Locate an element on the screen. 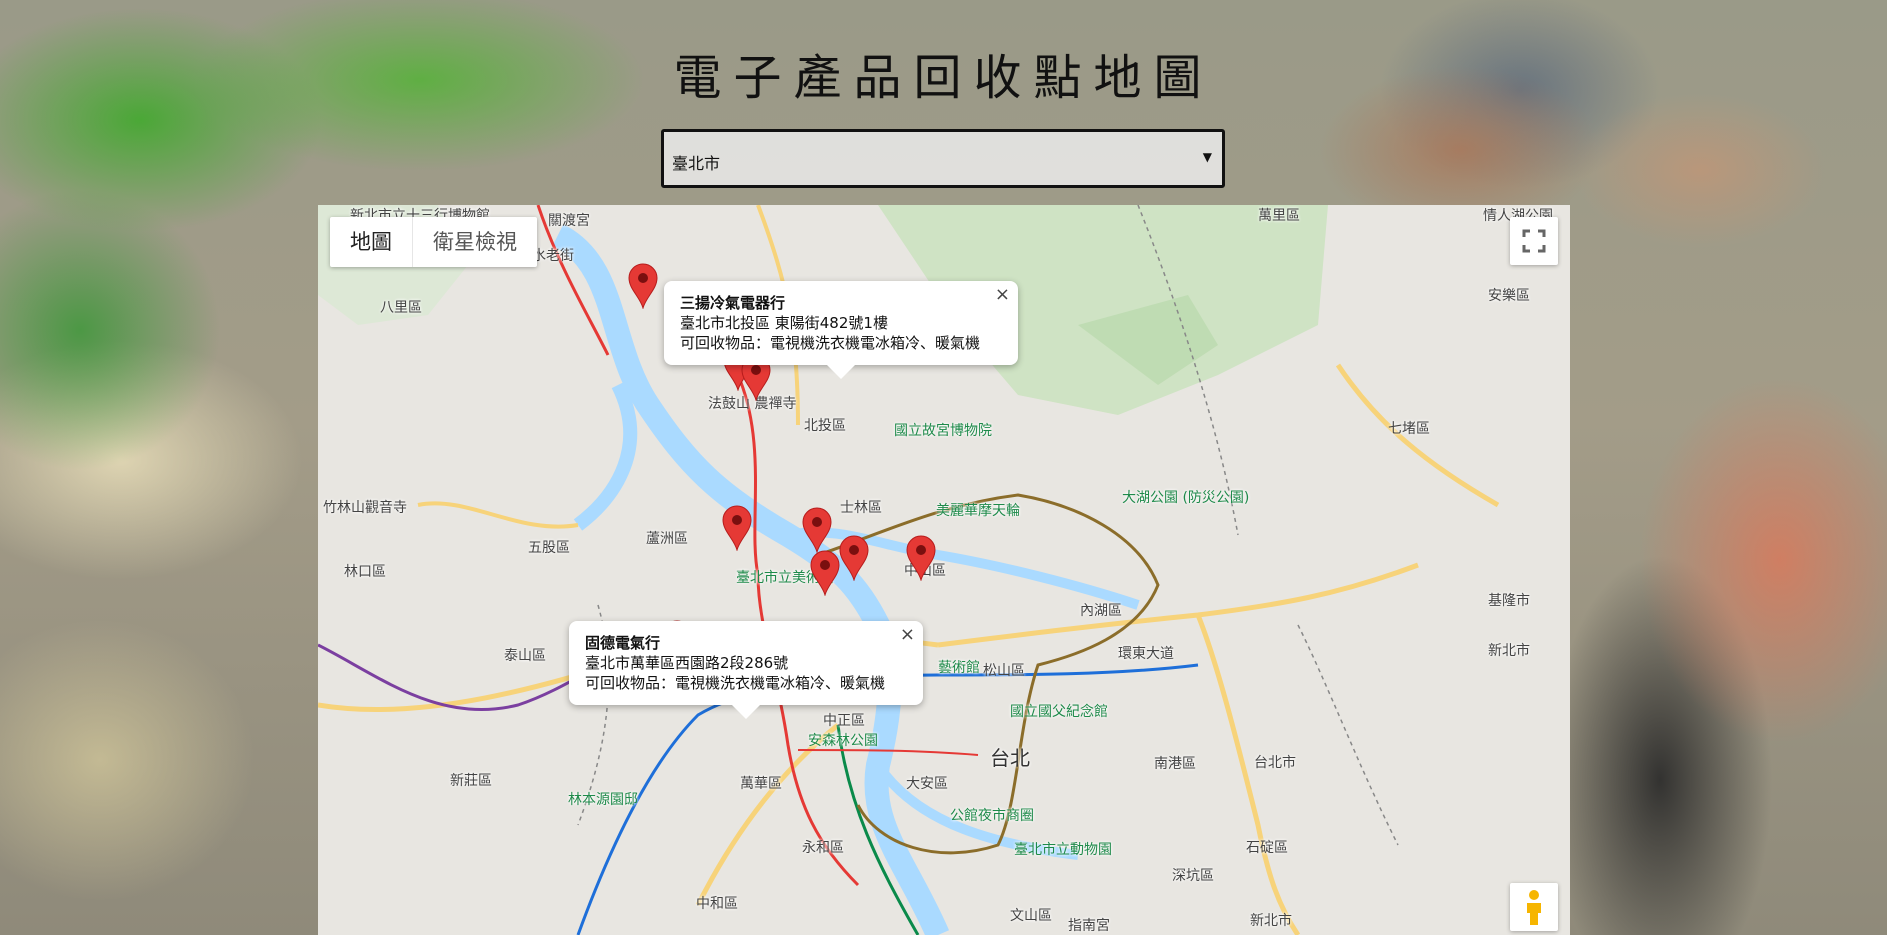 Image resolution: width=1887 pixels, height=935 pixels. street-view-button is located at coordinates (1534, 907).